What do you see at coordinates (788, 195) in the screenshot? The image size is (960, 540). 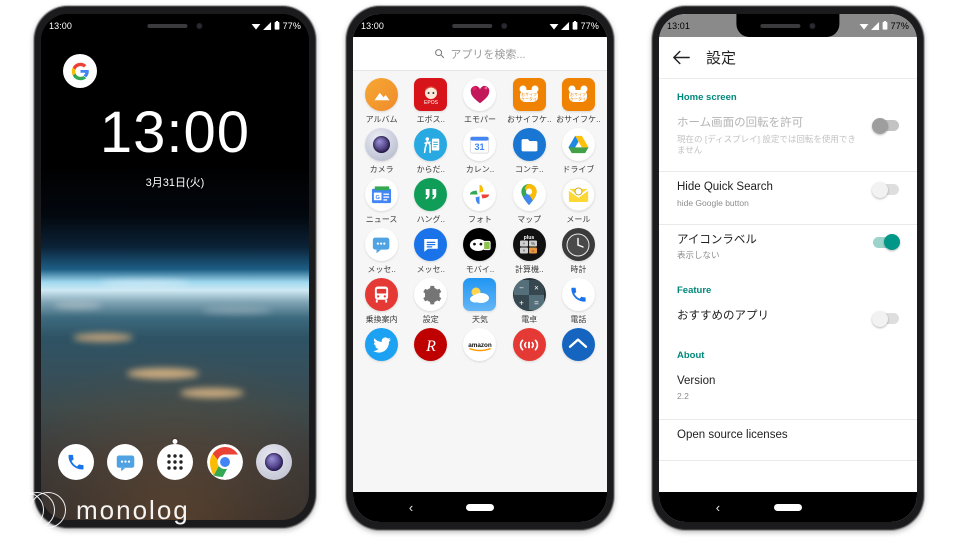 I see `settings-row-hide-quick-search: Hide Quick Search hide Google button` at bounding box center [788, 195].